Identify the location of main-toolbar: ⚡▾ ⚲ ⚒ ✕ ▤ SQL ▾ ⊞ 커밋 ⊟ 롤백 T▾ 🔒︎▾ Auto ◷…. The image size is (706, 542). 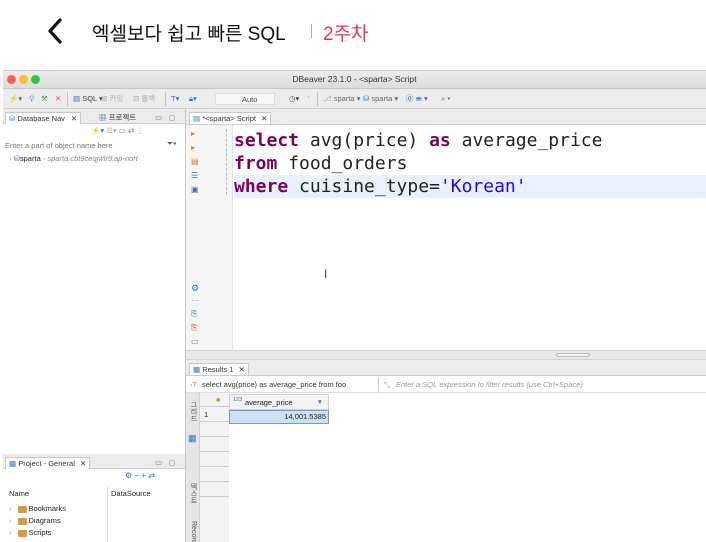
(354, 99).